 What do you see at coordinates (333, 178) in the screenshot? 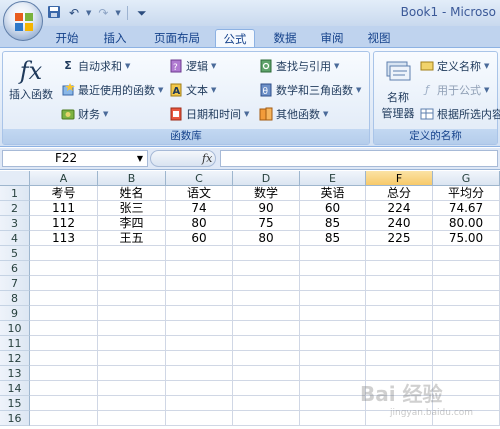
I see `column-header-e: E` at bounding box center [333, 178].